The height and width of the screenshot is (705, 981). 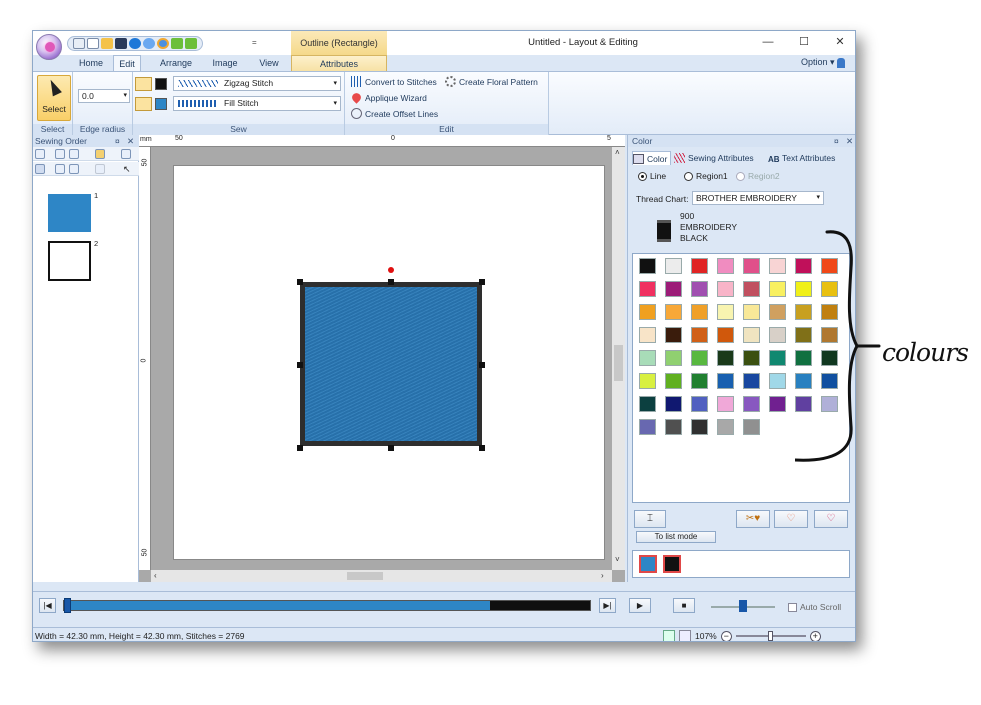 I want to click on qat-customize-icon: =, so click(x=254, y=42).